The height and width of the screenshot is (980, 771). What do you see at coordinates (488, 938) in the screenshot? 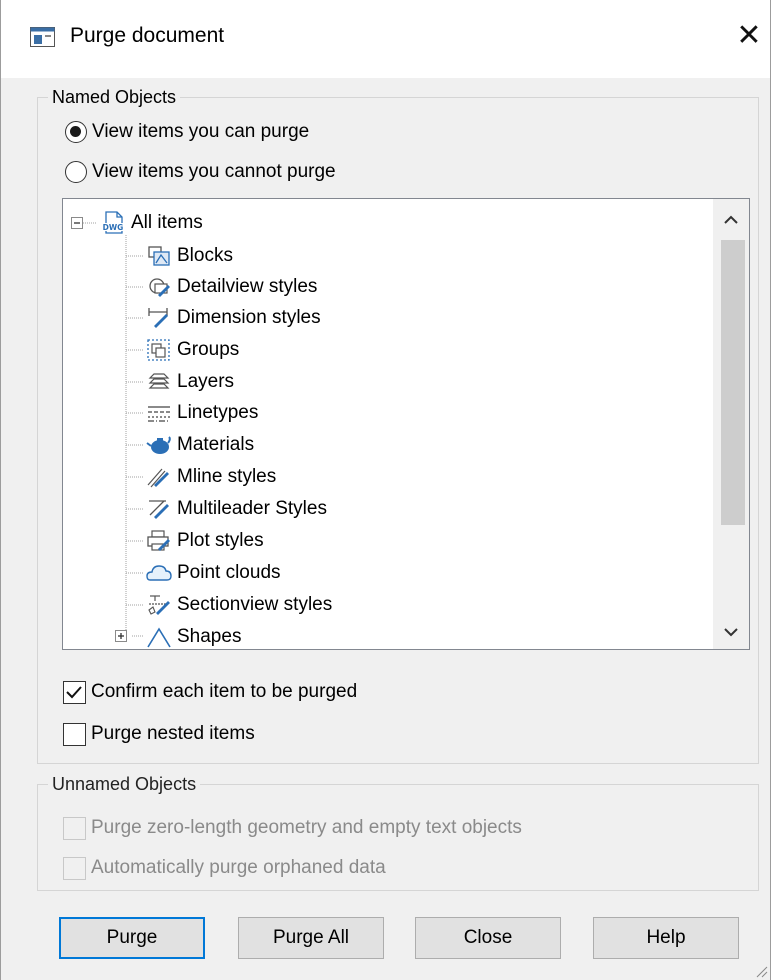
I see `close-button: Close` at bounding box center [488, 938].